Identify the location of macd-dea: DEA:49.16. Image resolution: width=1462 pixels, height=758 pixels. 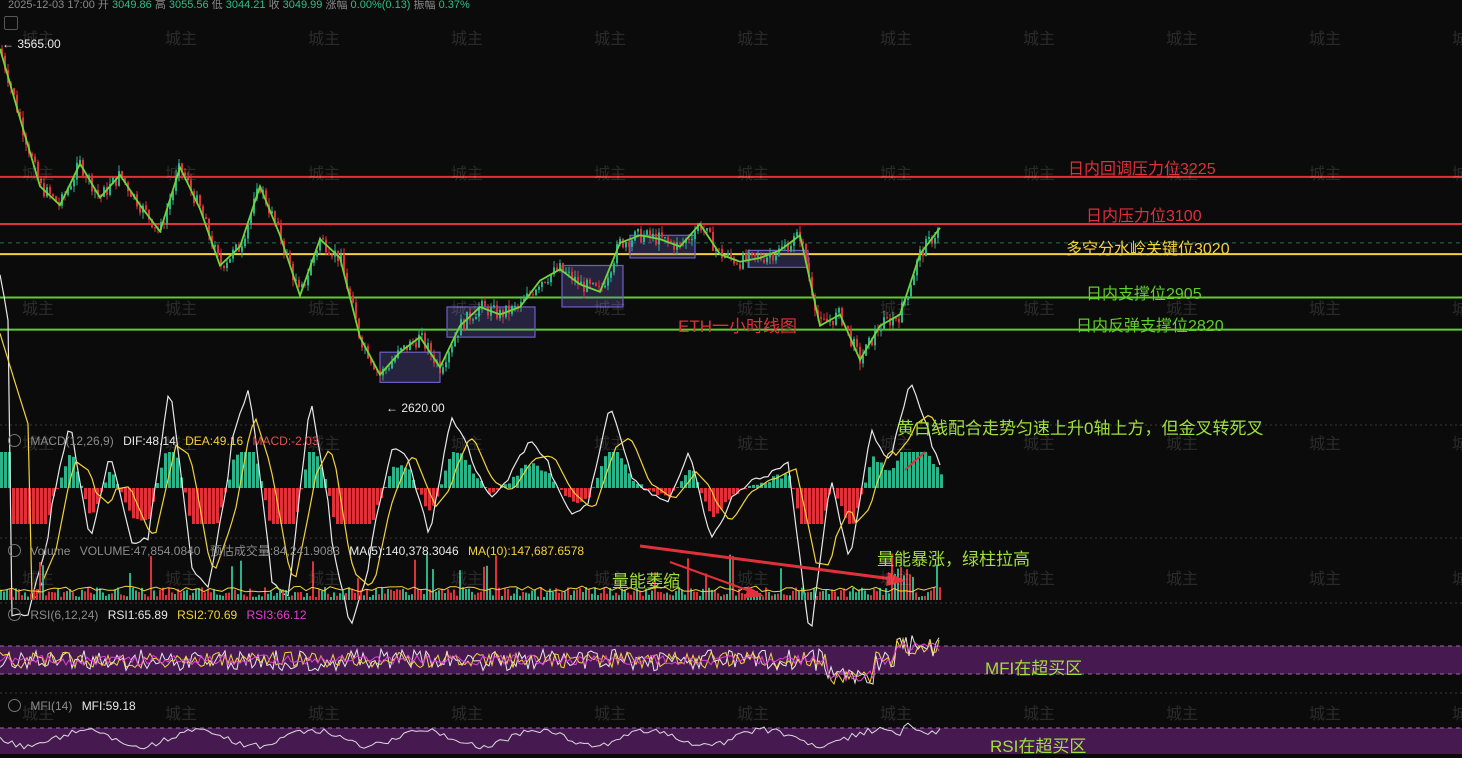
(214, 441).